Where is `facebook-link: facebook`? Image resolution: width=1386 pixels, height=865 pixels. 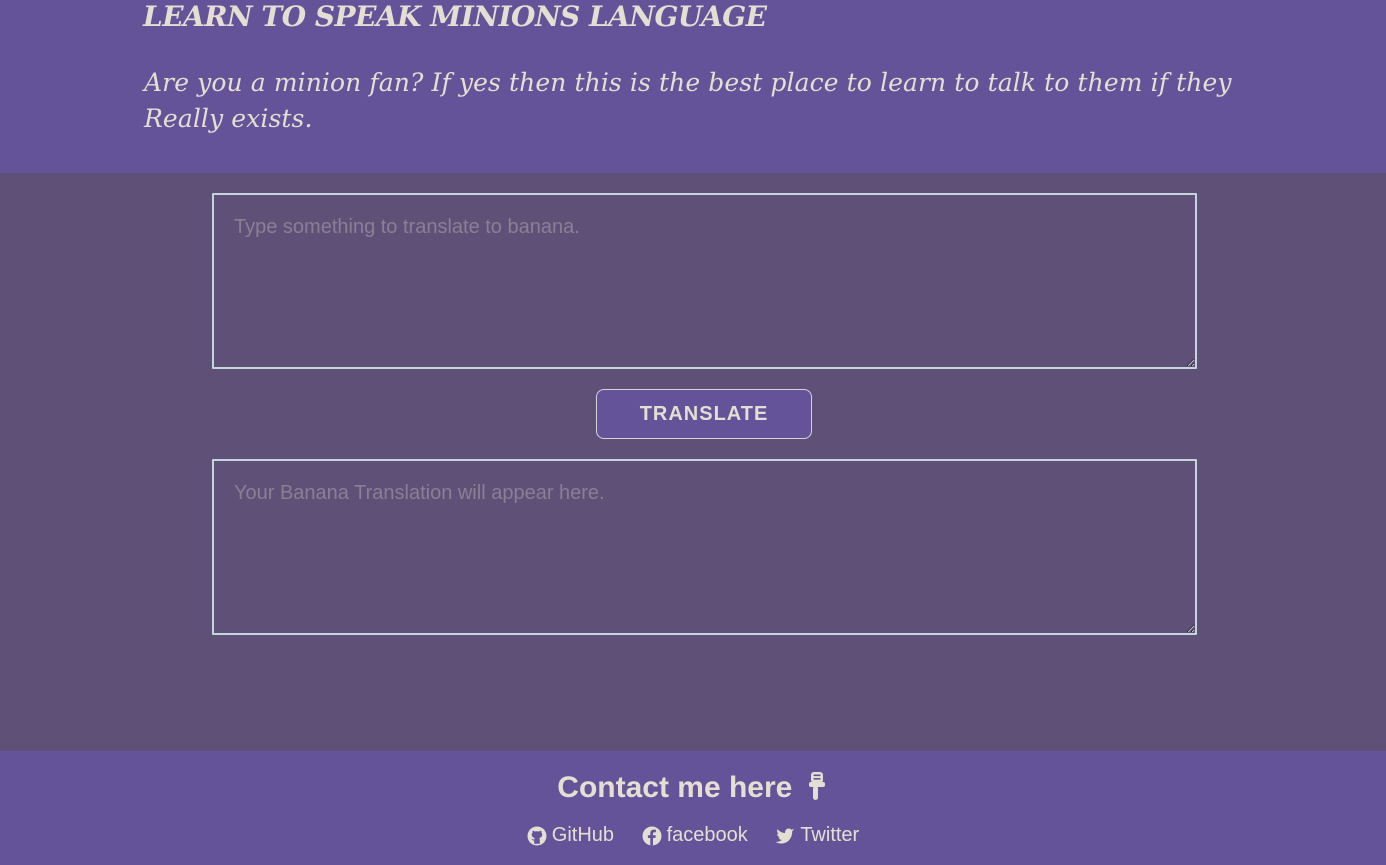 facebook-link: facebook is located at coordinates (695, 835).